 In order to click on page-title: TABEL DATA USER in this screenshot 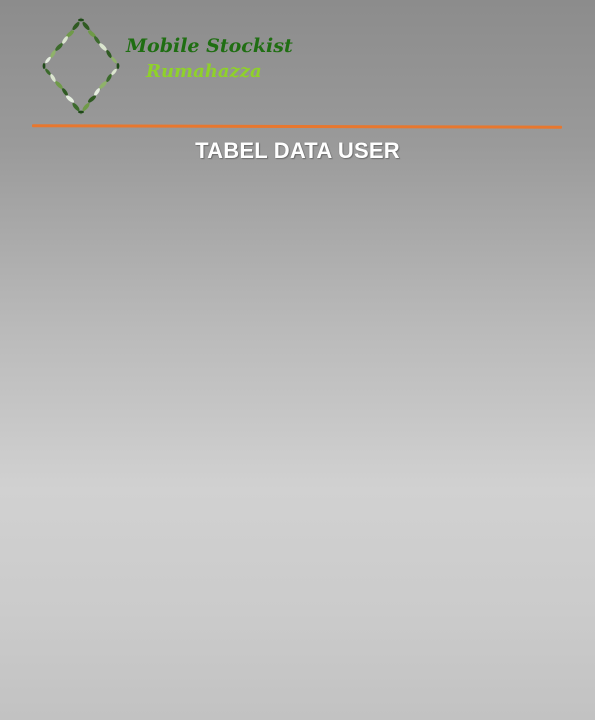, I will do `click(297, 150)`.